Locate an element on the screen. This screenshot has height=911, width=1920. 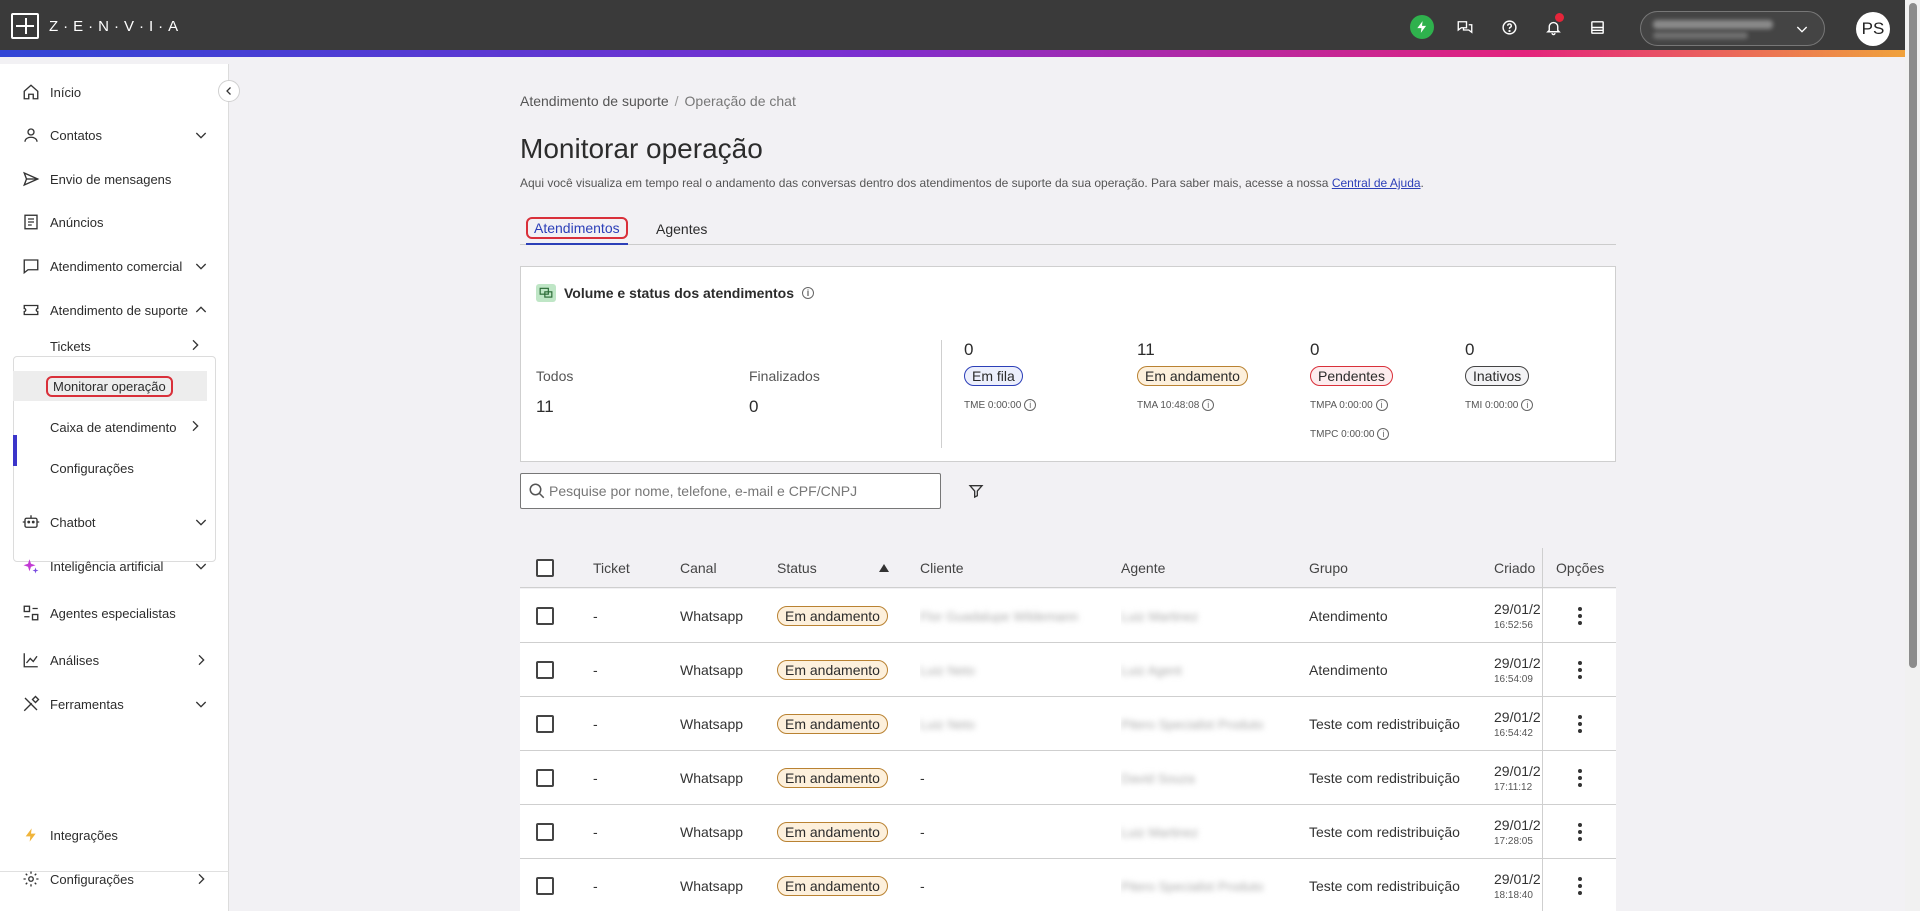
page-scrollbar is located at coordinates (1912, 455).